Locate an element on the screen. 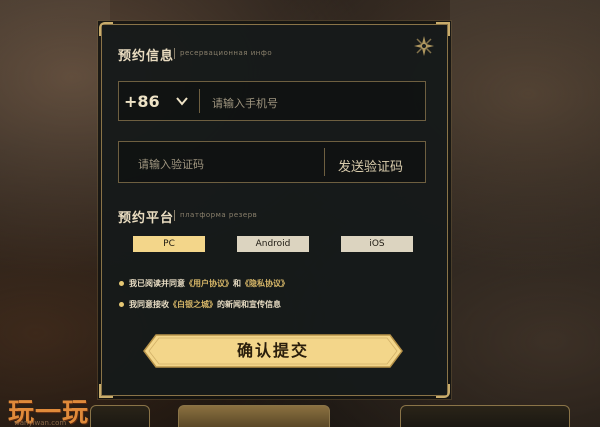 This screenshot has height=427, width=600. agreement-mid: 和 is located at coordinates (237, 283).